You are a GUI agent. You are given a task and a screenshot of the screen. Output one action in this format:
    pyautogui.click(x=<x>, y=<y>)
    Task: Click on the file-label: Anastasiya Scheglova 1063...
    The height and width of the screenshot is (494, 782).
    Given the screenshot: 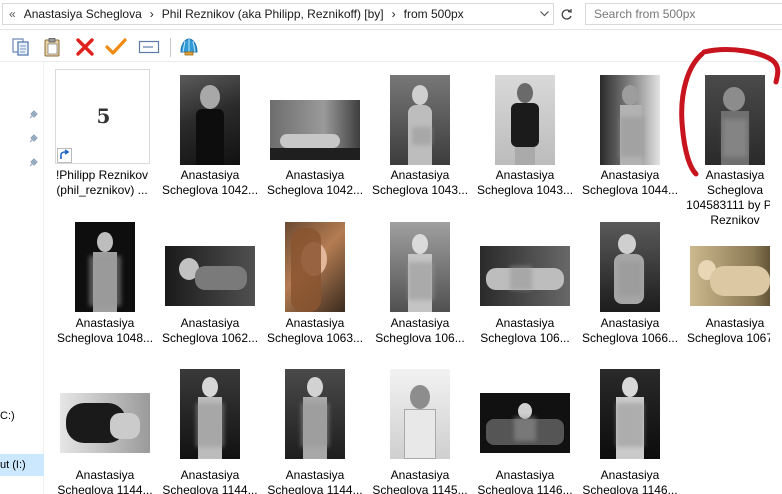 What is the action you would take?
    pyautogui.click(x=315, y=330)
    